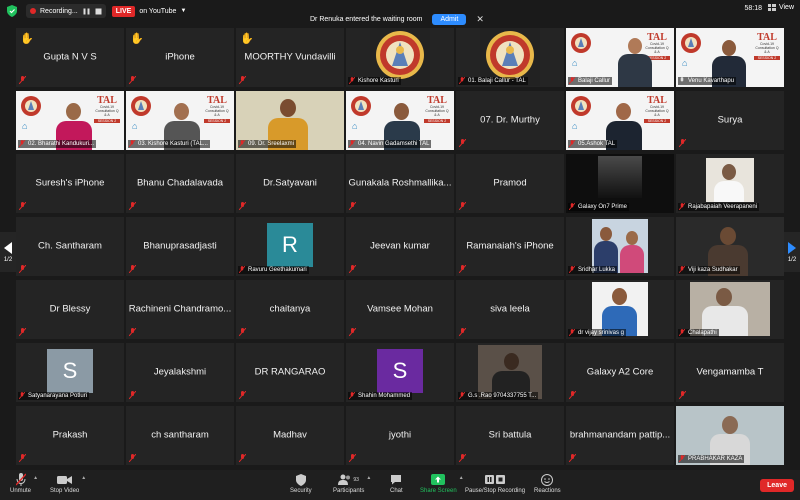 The width and height of the screenshot is (800, 500). Describe the element at coordinates (180, 435) in the screenshot. I see `participant-tile: ch santharam` at that location.